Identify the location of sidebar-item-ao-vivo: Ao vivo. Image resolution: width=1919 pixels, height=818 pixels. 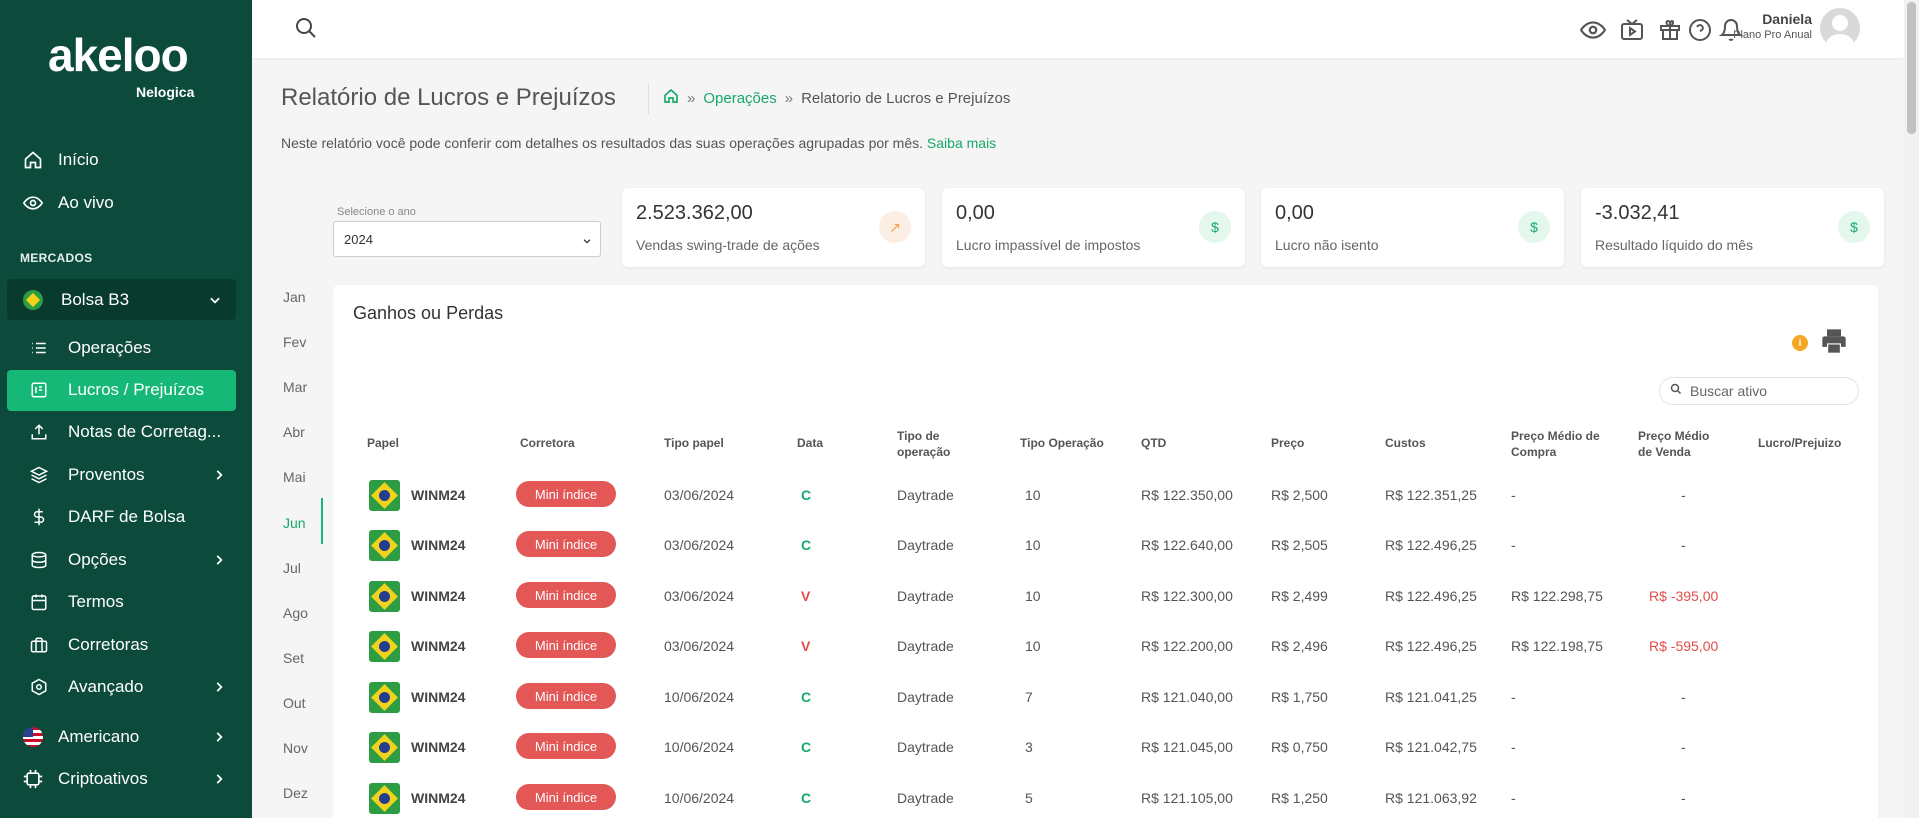
(126, 203).